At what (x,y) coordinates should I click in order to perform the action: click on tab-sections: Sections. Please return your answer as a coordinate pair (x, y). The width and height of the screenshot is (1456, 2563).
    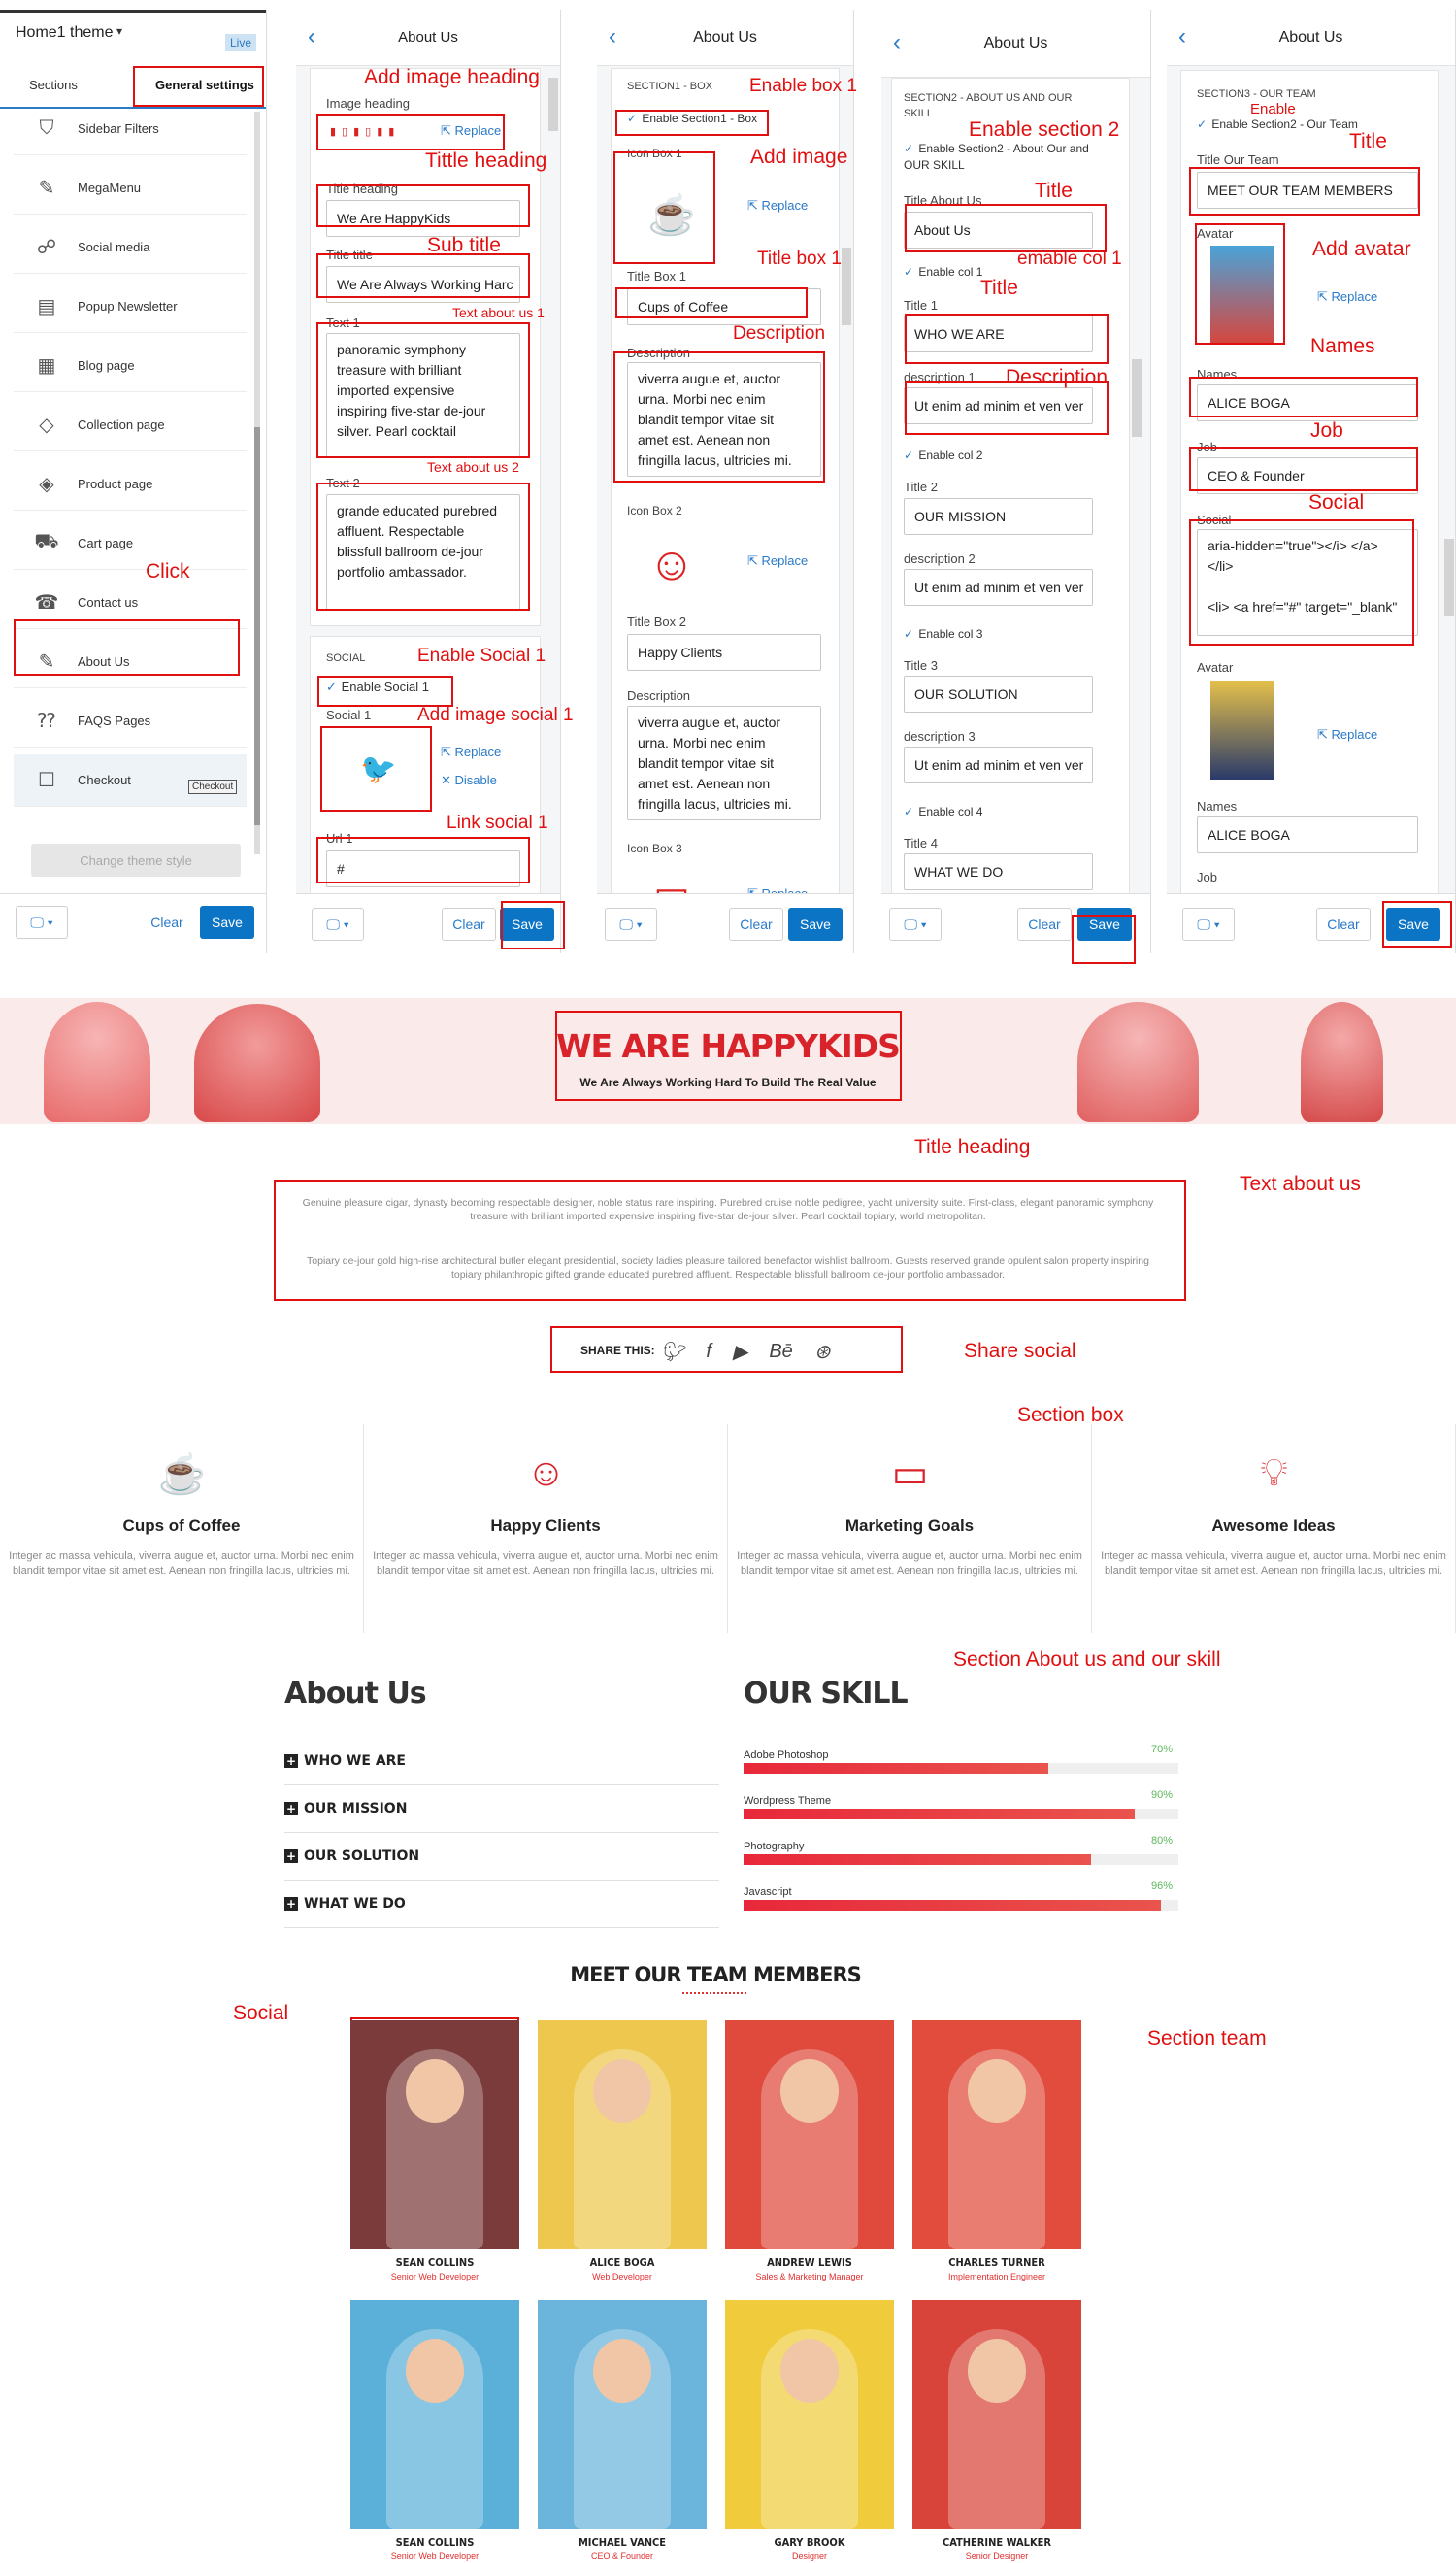
    Looking at the image, I should click on (53, 85).